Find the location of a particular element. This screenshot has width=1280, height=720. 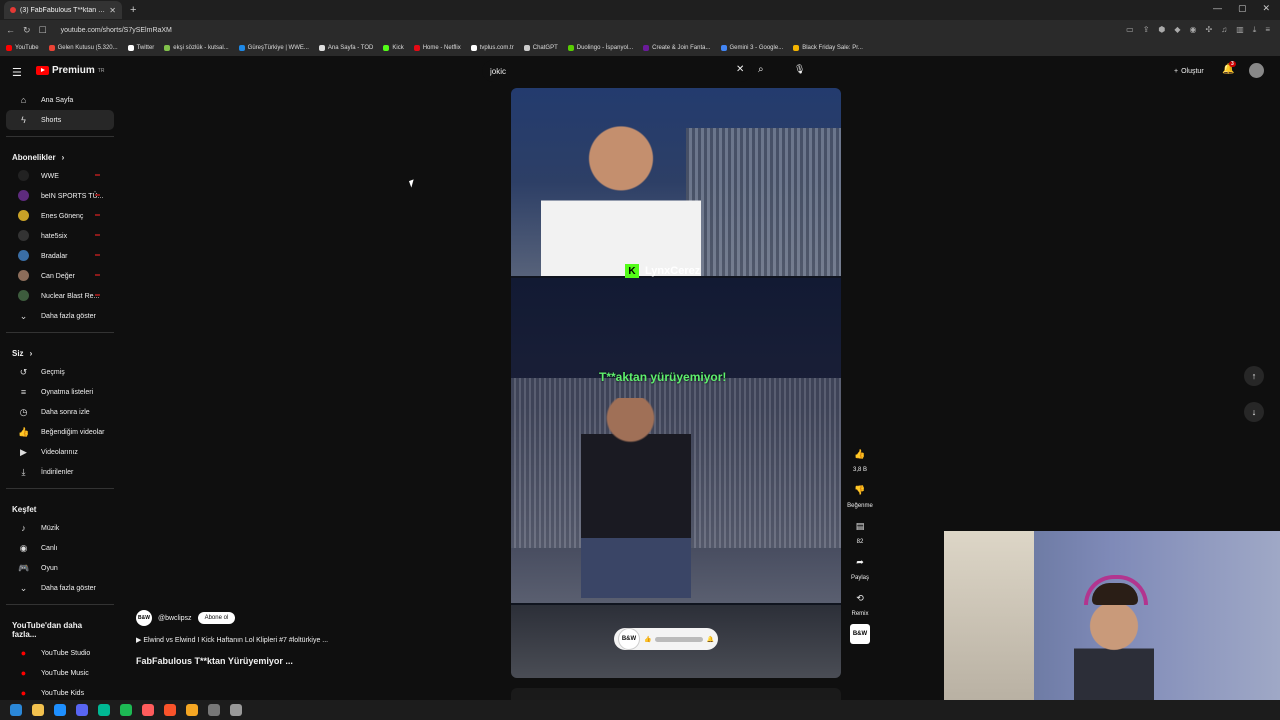

media-icon: ♫ is located at coordinates (1224, 30).